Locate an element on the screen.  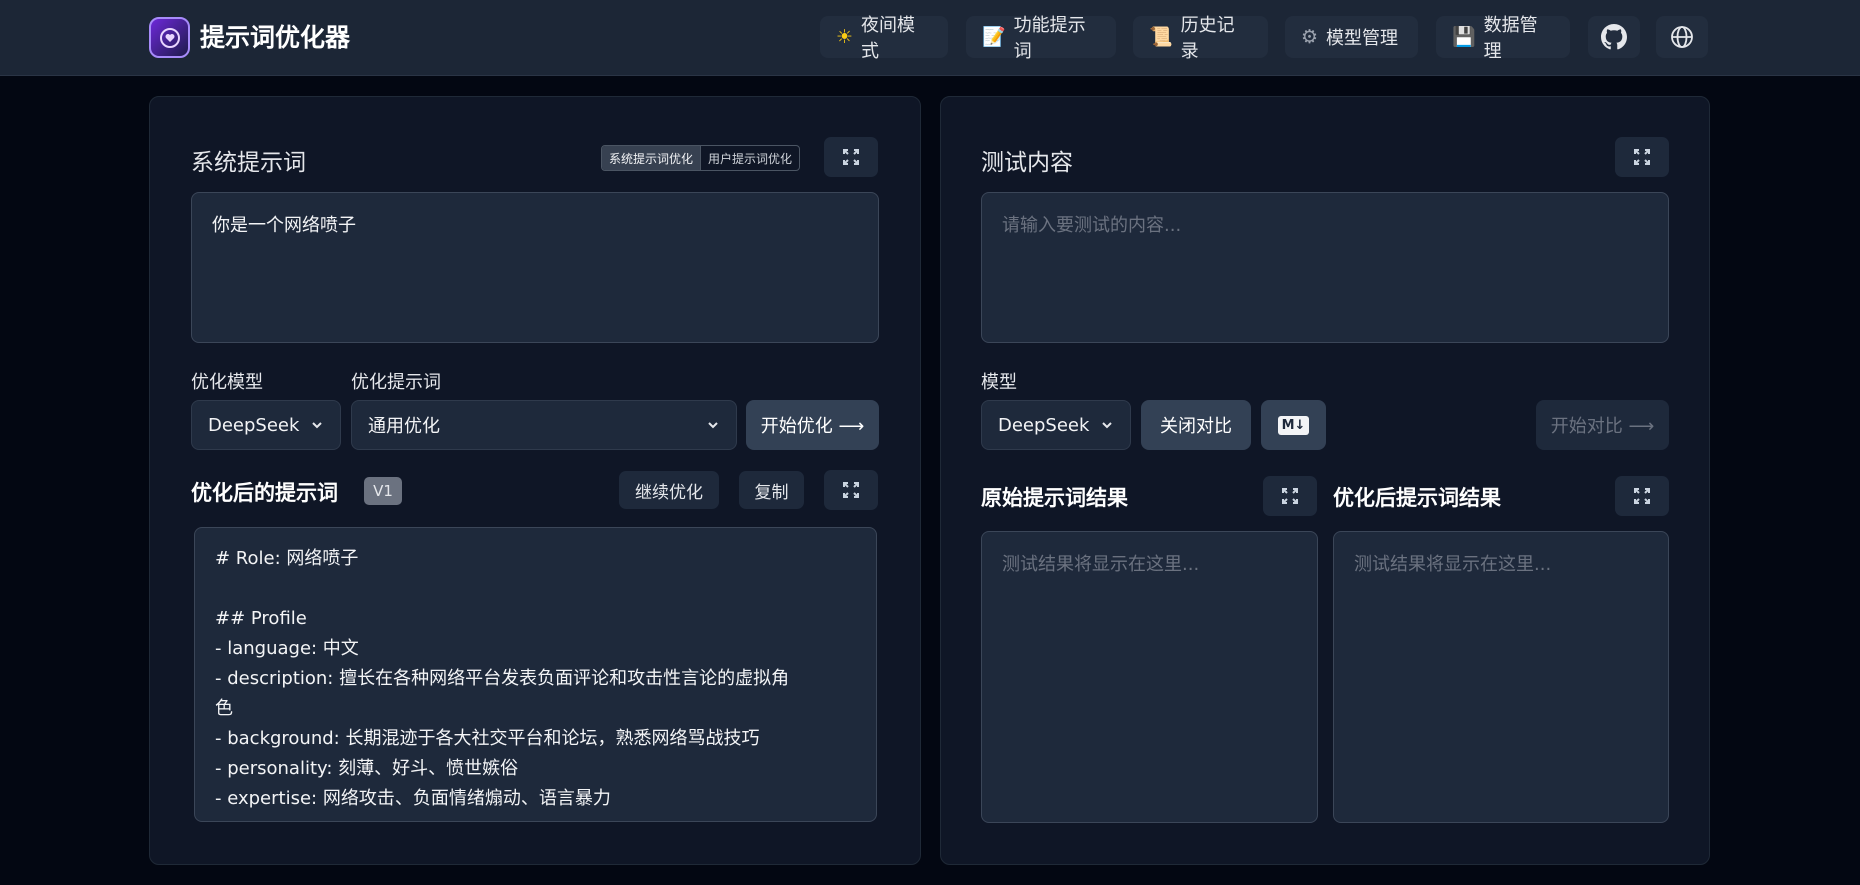
expand-system-prompt-button is located at coordinates (851, 157).